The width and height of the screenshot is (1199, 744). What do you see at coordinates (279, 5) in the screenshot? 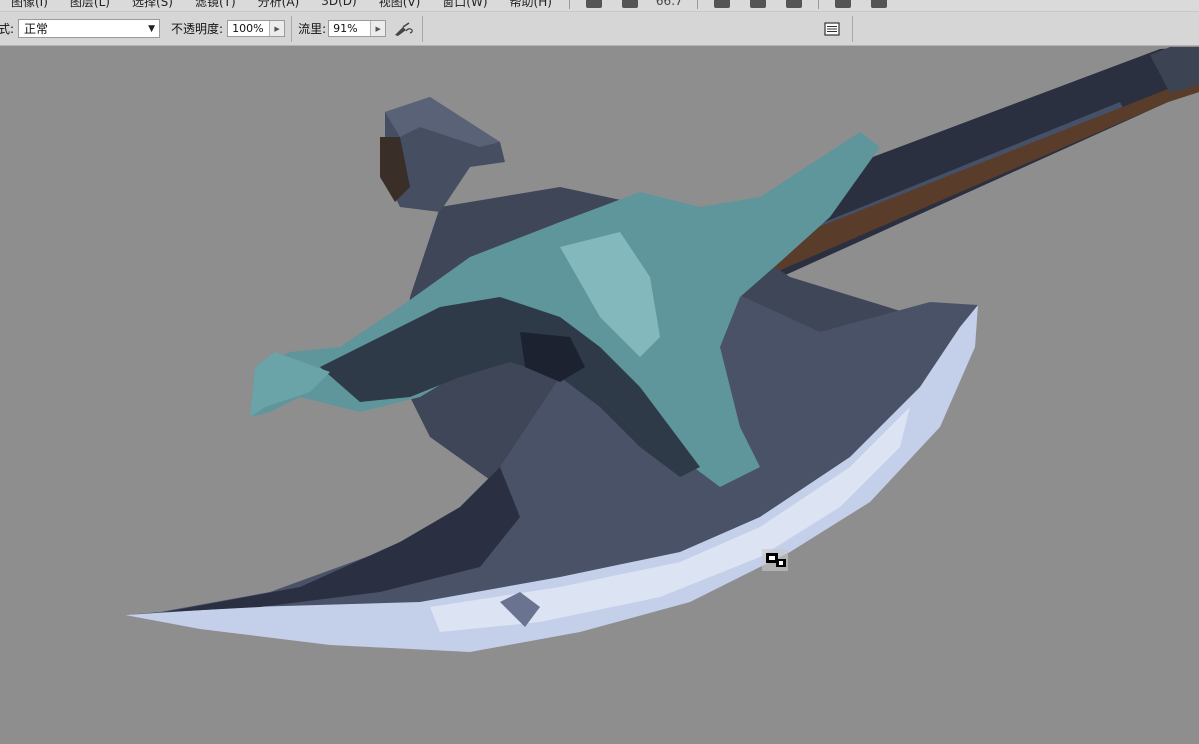
I see `menu-analysis: 分析(A)` at bounding box center [279, 5].